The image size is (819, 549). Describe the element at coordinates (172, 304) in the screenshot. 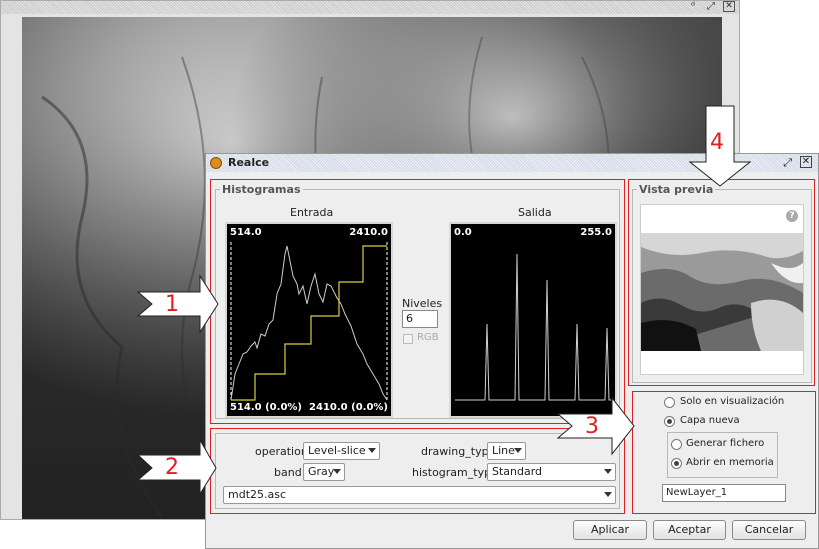

I see `callout-number-1: 1` at that location.